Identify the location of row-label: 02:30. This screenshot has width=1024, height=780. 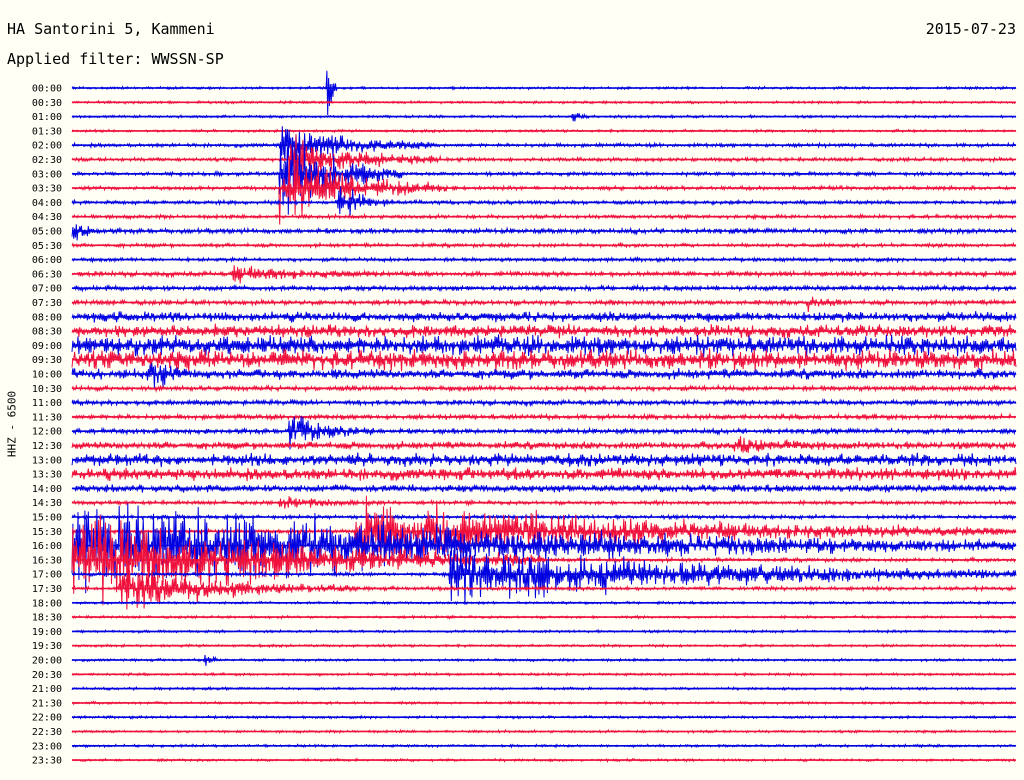
(47, 160).